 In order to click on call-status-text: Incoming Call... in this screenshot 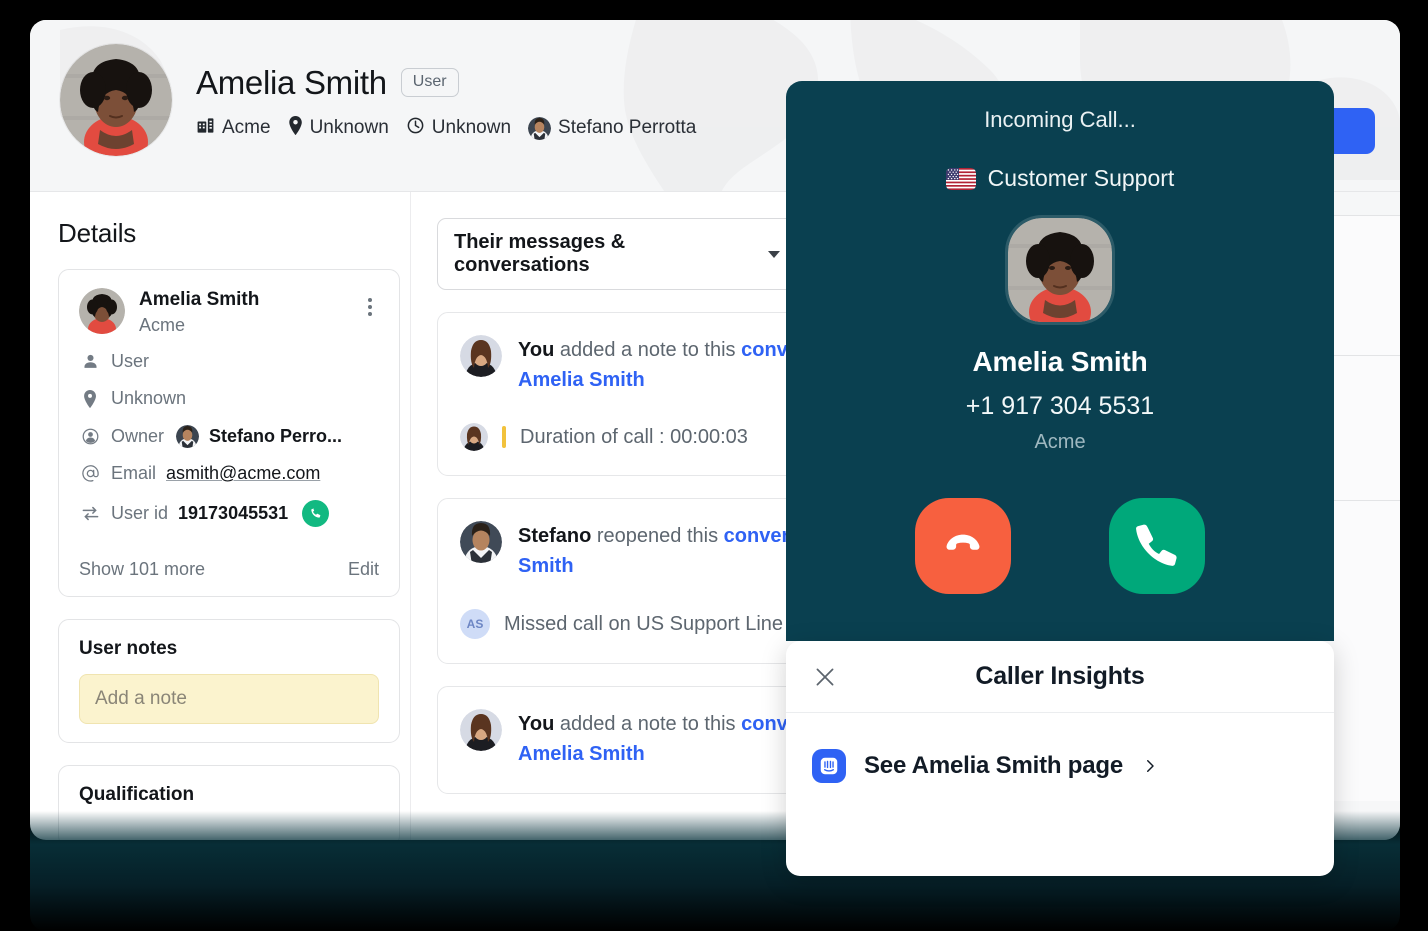, I will do `click(1060, 119)`.